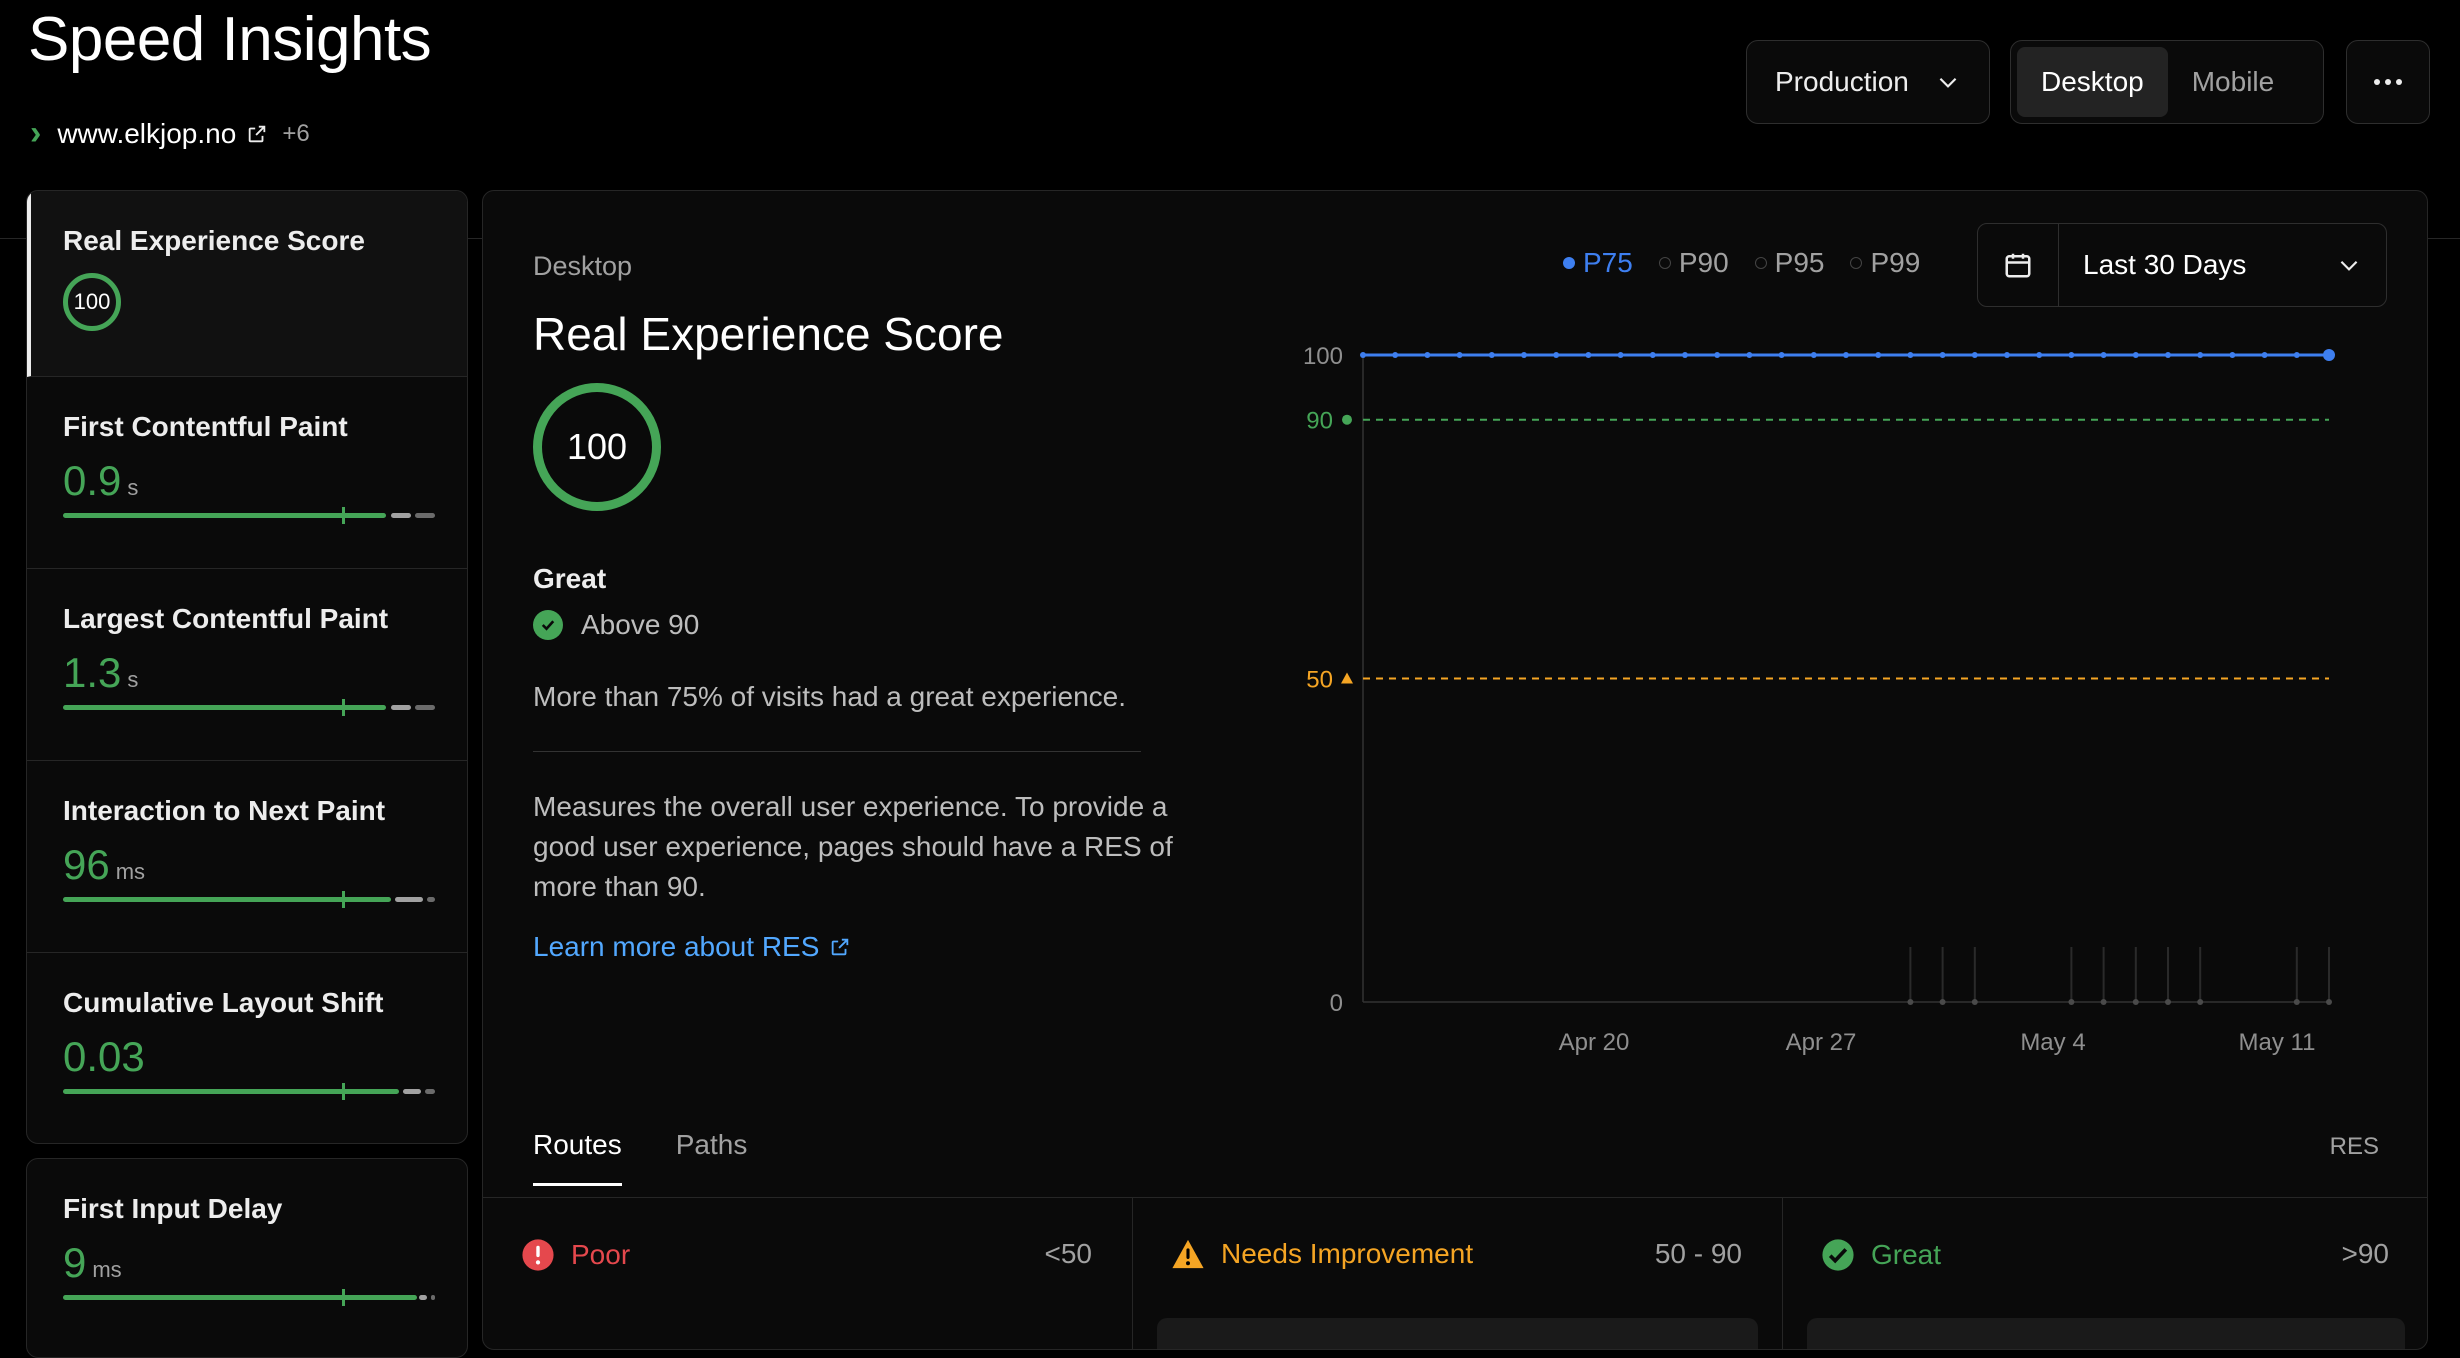 This screenshot has height=1358, width=2460. I want to click on bucket-label: Great, so click(1906, 1254).